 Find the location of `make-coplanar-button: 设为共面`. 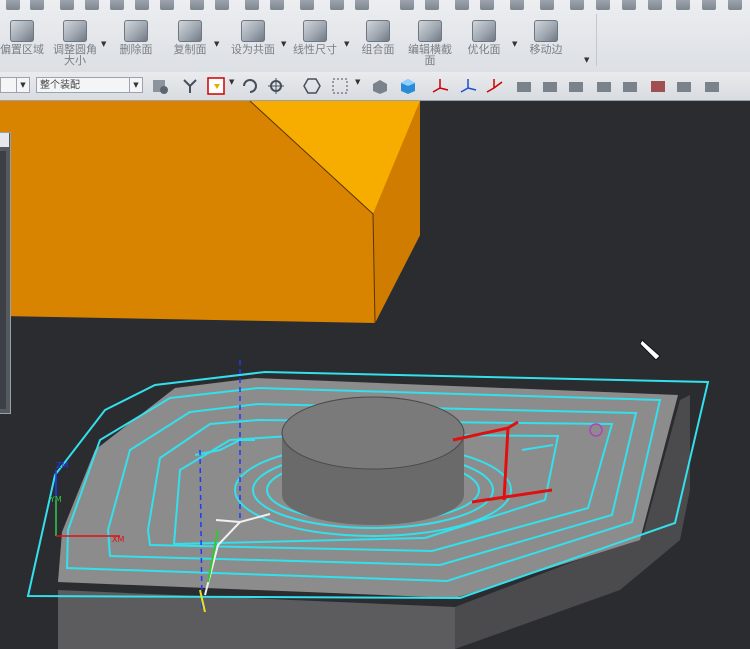

make-coplanar-button: 设为共面 is located at coordinates (253, 44).